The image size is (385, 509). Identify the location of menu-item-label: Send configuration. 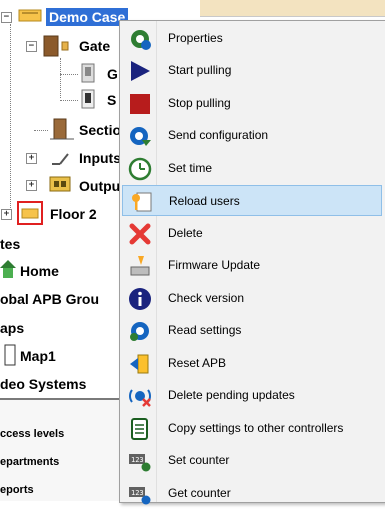
(218, 135).